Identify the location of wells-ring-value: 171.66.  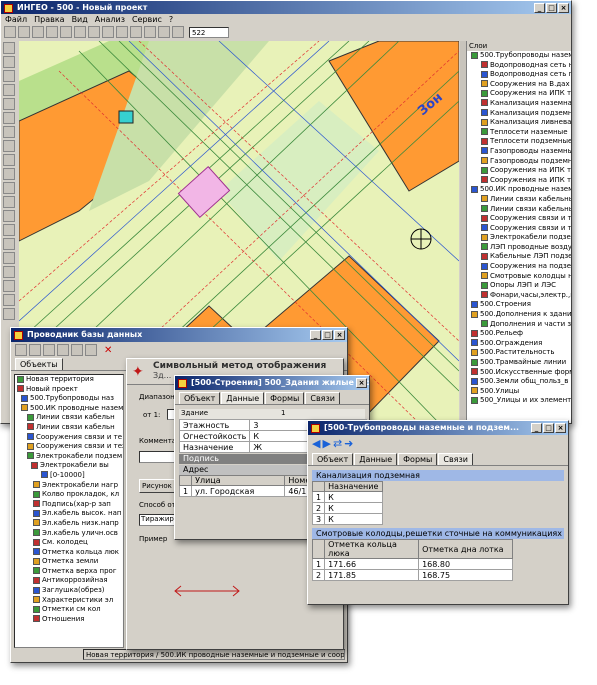
(372, 564).